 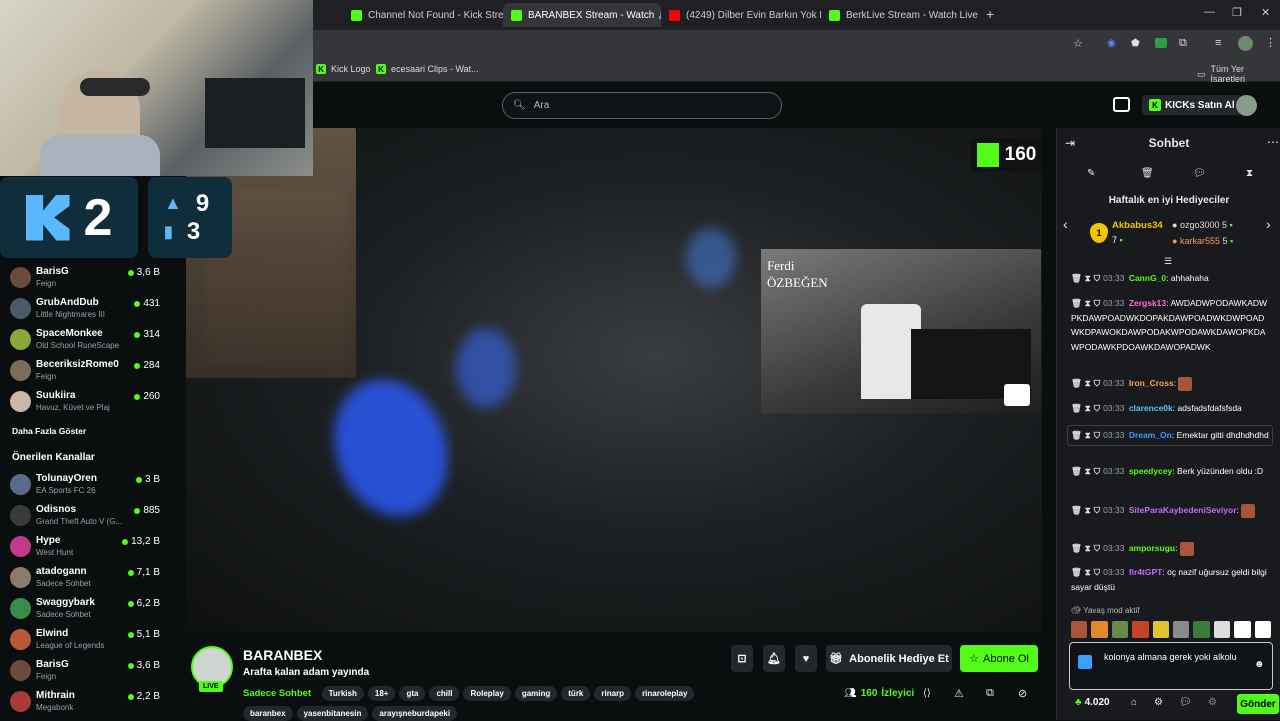 What do you see at coordinates (423, 15) in the screenshot?
I see `browser-tab-1: Channel Not Found - Kick Strea ✕` at bounding box center [423, 15].